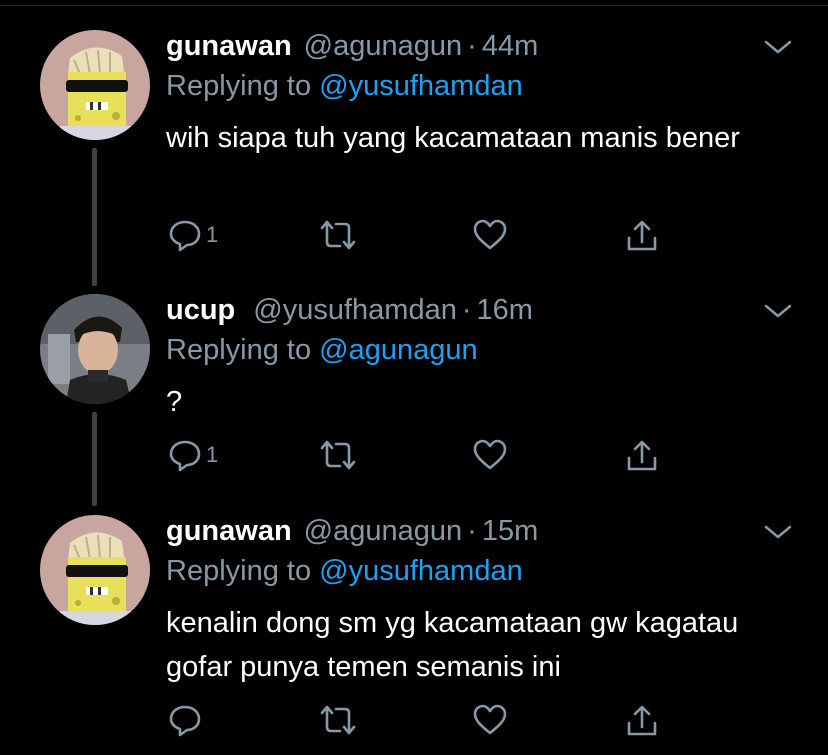  I want to click on mention-link: @agunagun, so click(398, 350).